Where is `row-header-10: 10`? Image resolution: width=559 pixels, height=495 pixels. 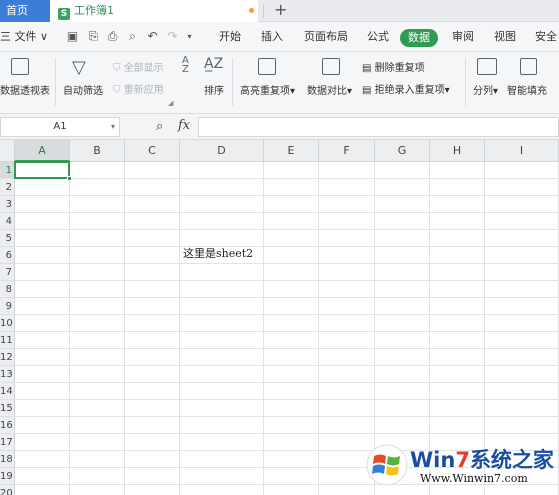
row-header-10: 10 is located at coordinates (7, 323).